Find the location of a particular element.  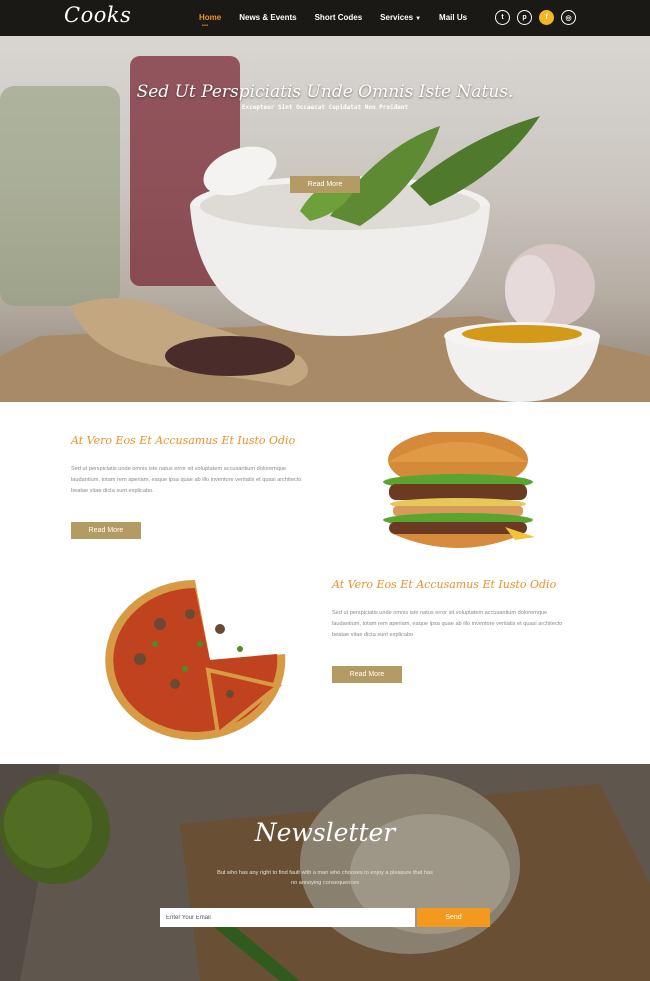

social-links: t p f ◎ is located at coordinates (539, 17).